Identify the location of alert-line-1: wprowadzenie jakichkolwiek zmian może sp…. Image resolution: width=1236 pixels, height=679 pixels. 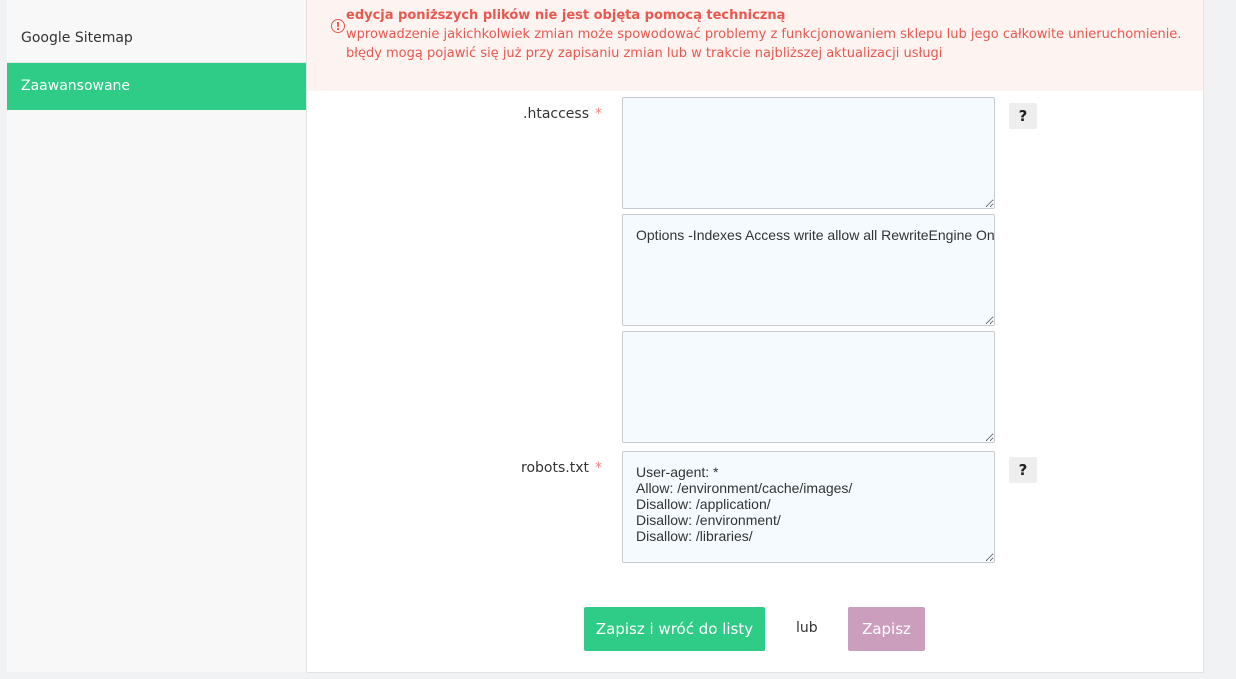
(764, 34).